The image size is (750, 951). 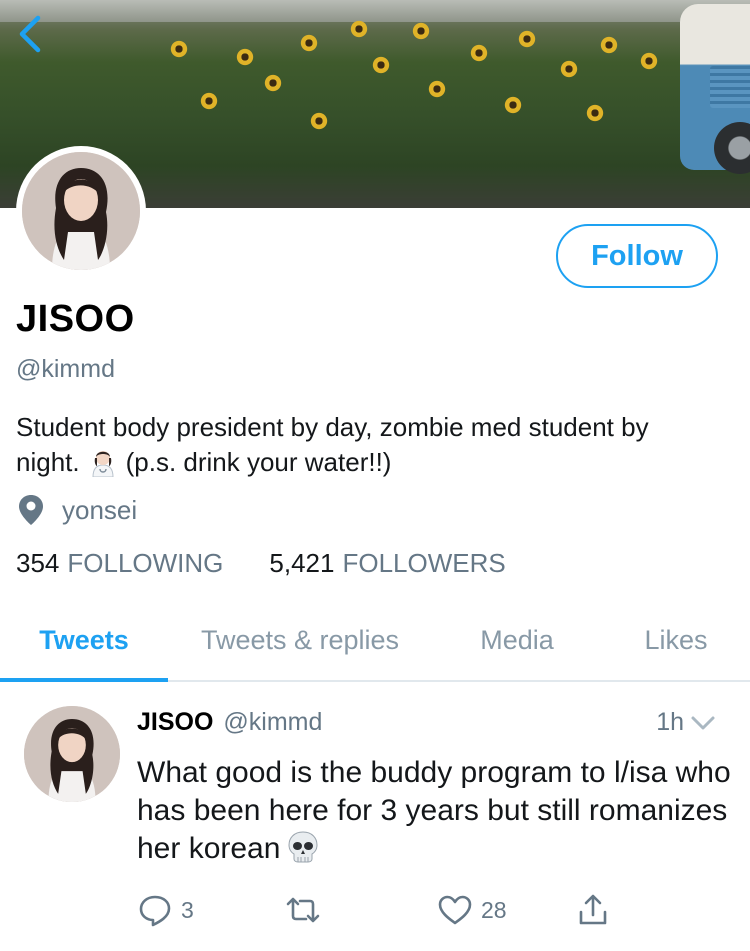 What do you see at coordinates (637, 256) in the screenshot?
I see `follow-button: Follow` at bounding box center [637, 256].